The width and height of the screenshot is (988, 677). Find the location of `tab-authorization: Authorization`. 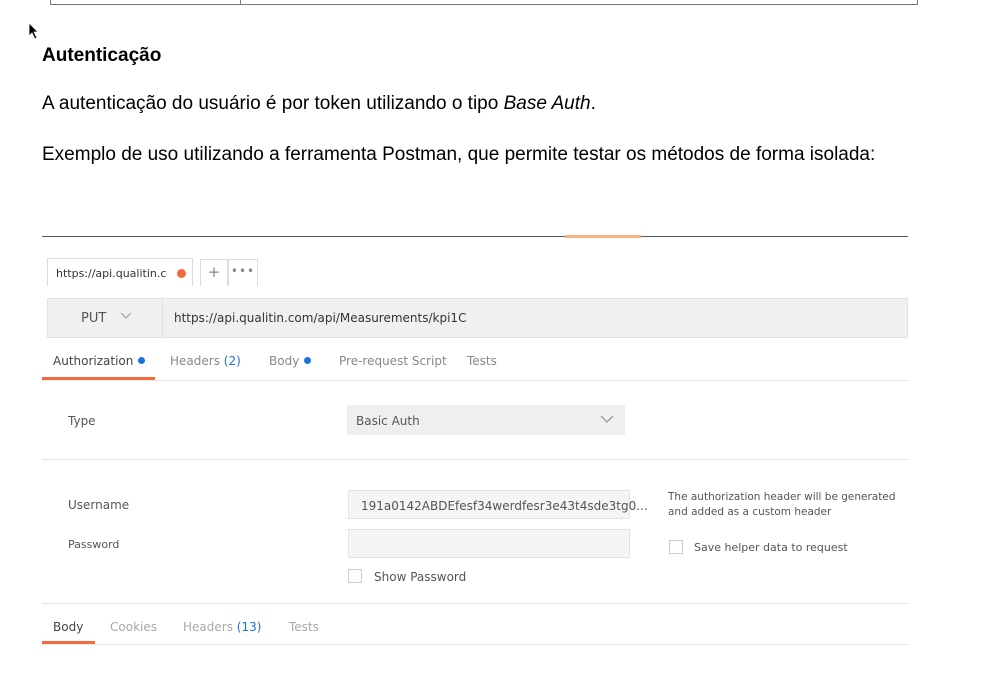

tab-authorization: Authorization is located at coordinates (99, 361).